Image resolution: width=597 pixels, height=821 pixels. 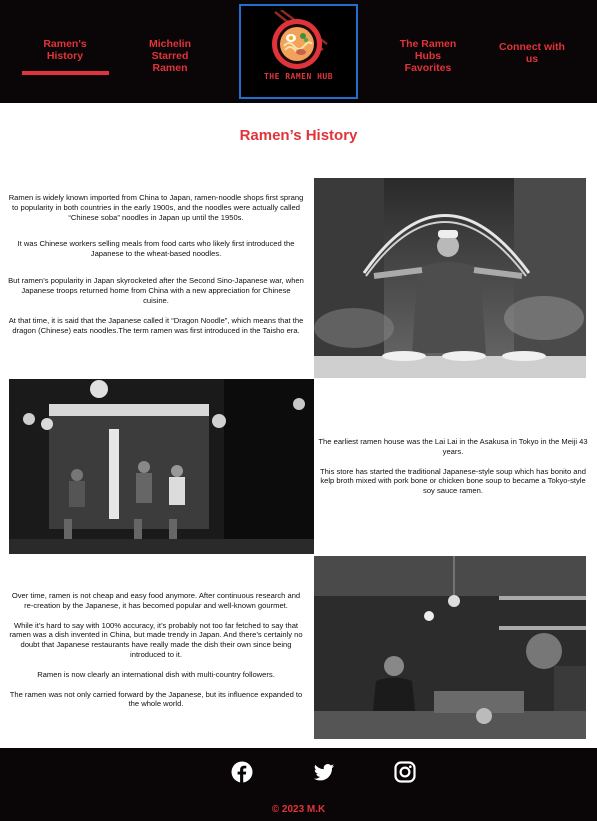 I want to click on site-logo: THE RAMEN HUB, so click(x=298, y=51).